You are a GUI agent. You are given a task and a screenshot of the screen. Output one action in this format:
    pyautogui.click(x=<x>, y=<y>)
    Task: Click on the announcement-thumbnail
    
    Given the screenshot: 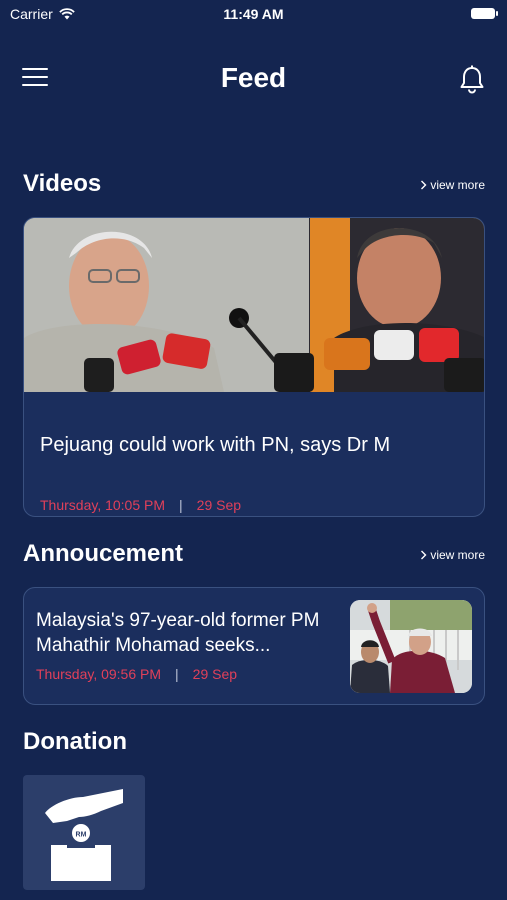 What is the action you would take?
    pyautogui.click(x=411, y=646)
    